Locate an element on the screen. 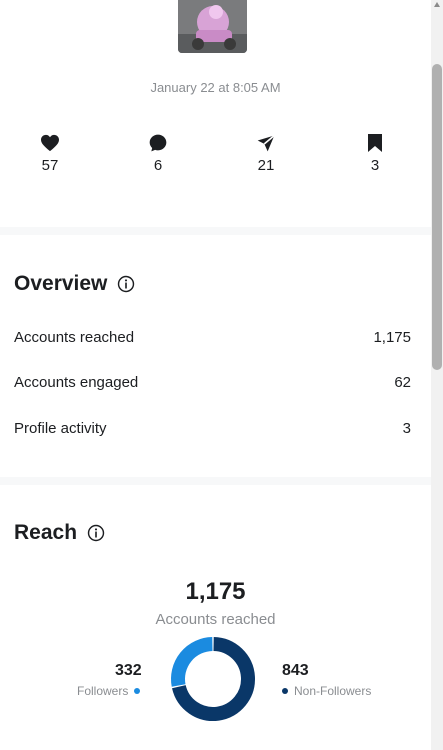  row-value: 62 is located at coordinates (402, 382).